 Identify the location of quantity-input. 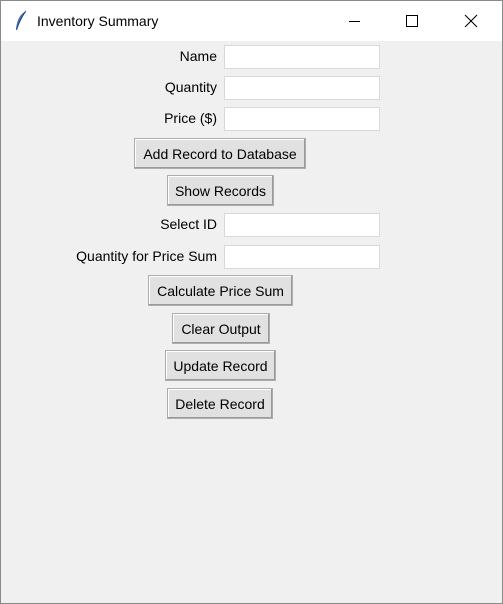
(302, 88).